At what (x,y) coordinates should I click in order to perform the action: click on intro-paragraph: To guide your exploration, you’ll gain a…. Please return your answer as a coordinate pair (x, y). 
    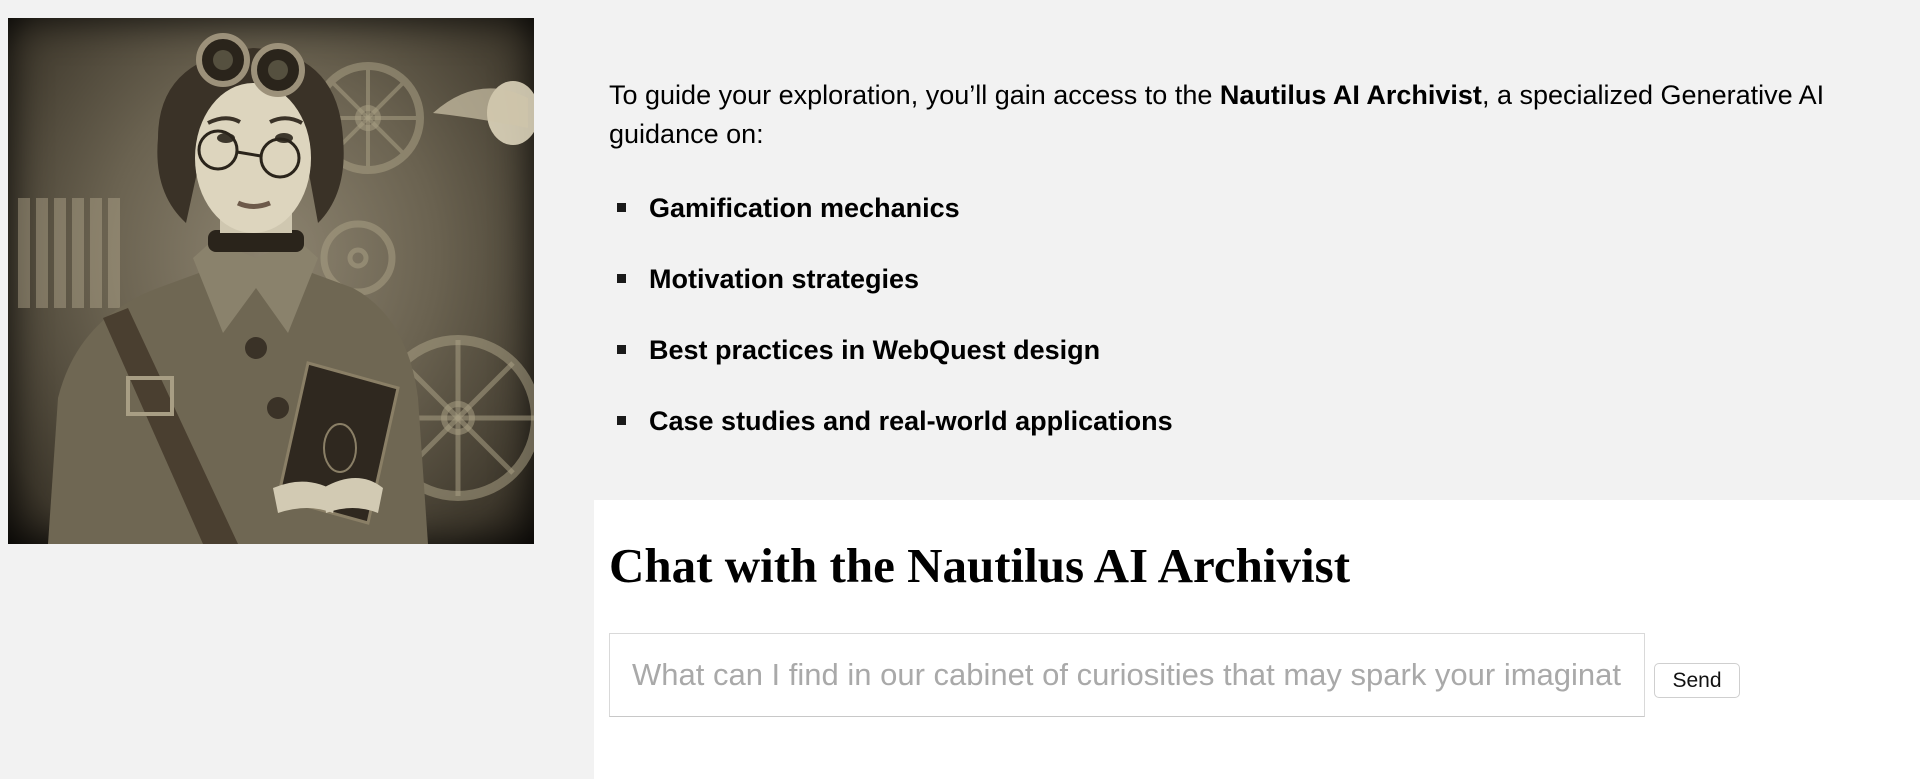
    Looking at the image, I should click on (1264, 115).